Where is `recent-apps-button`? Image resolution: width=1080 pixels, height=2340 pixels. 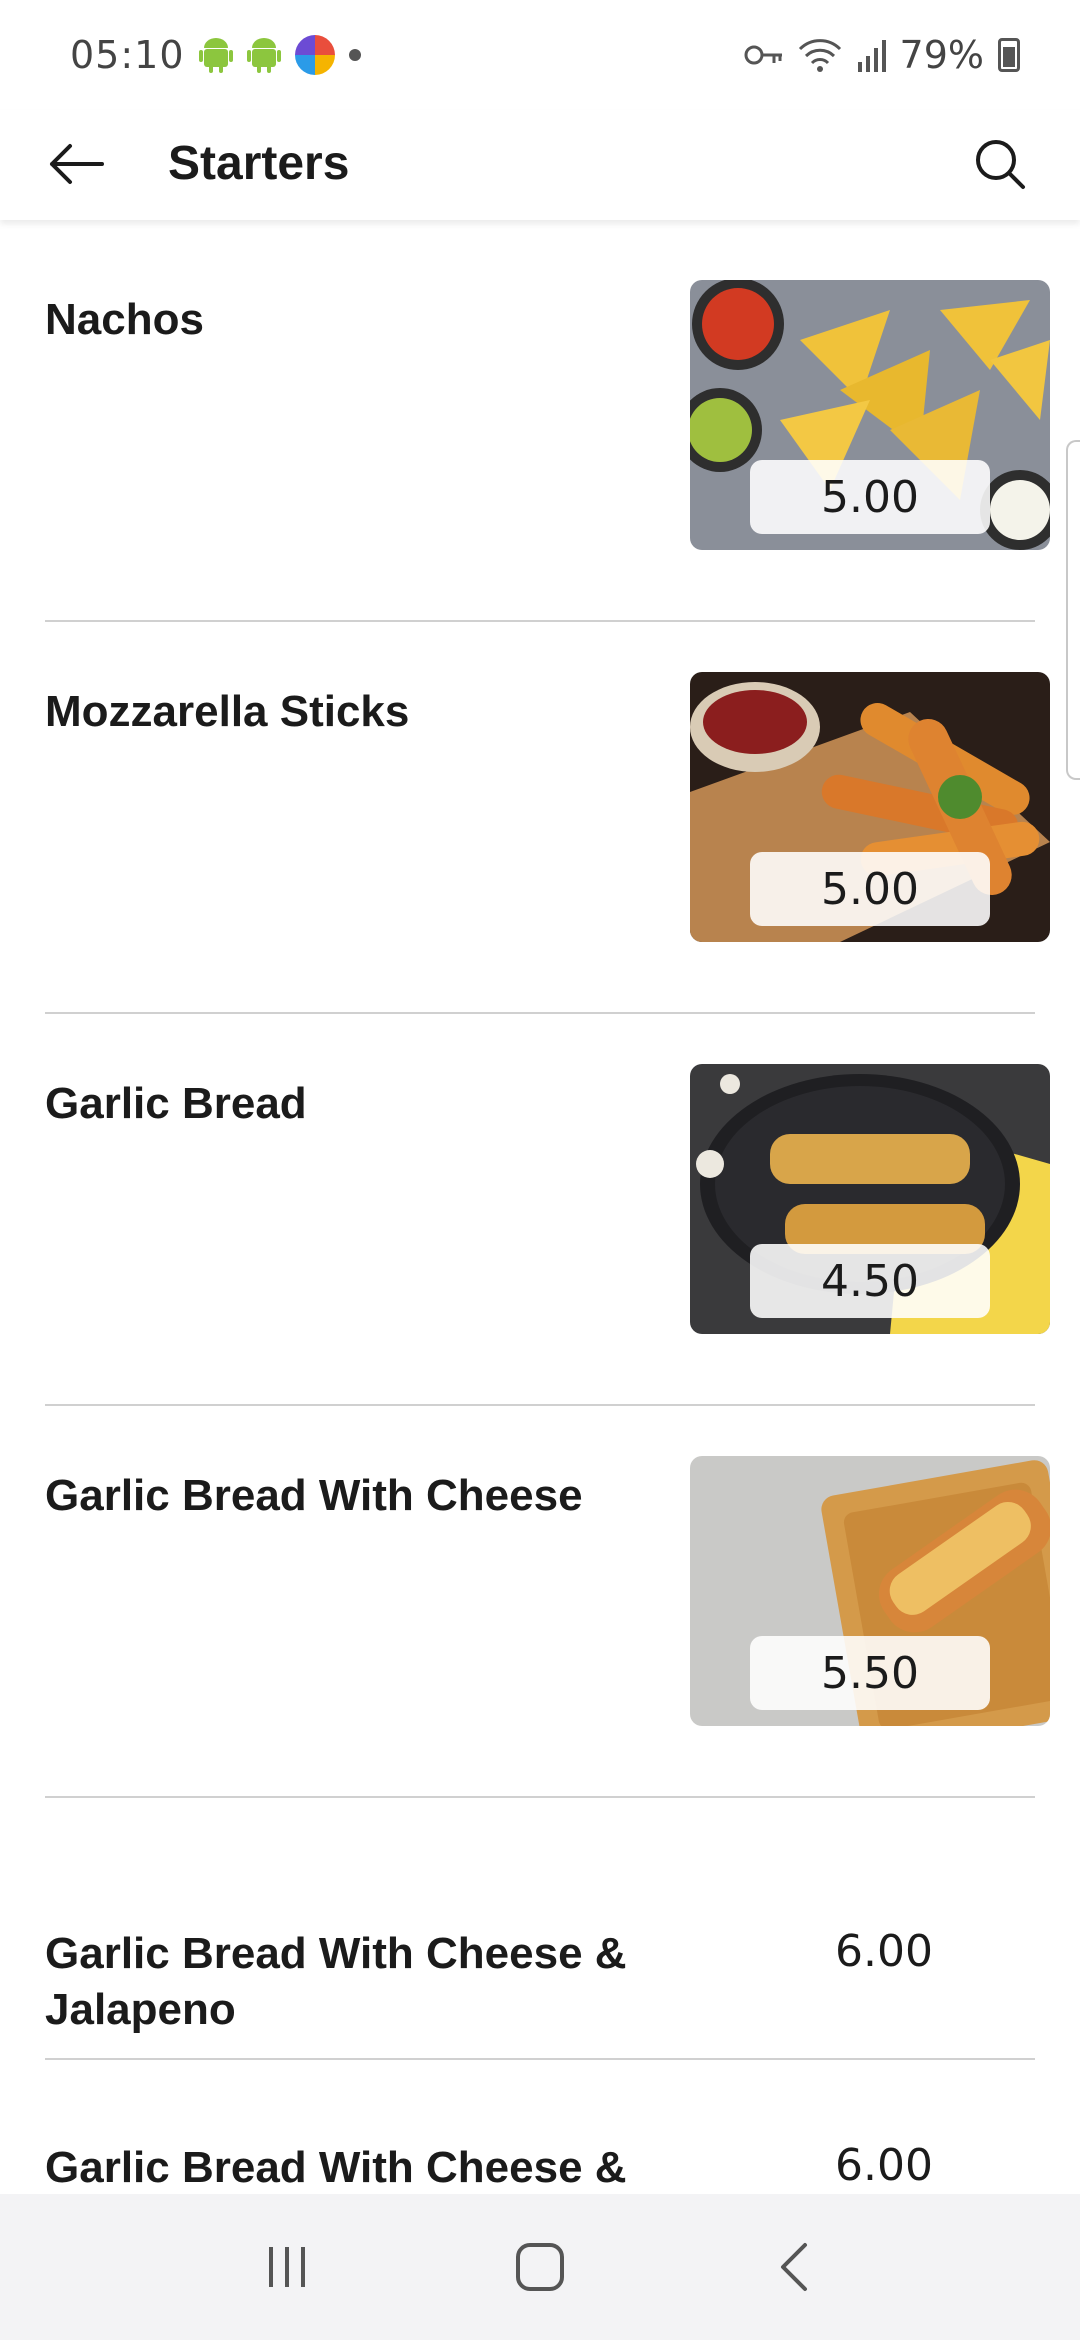 recent-apps-button is located at coordinates (287, 2267).